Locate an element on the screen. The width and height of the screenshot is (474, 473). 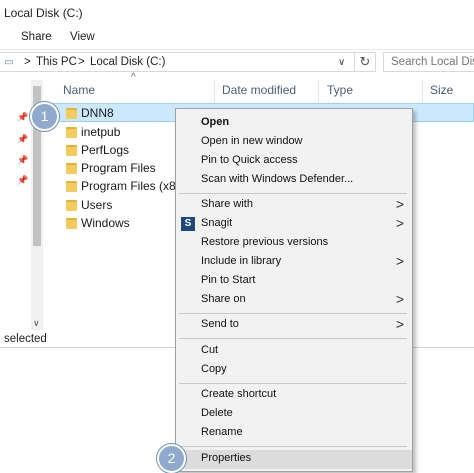
drive-icon: ▭ is located at coordinates (9, 62).